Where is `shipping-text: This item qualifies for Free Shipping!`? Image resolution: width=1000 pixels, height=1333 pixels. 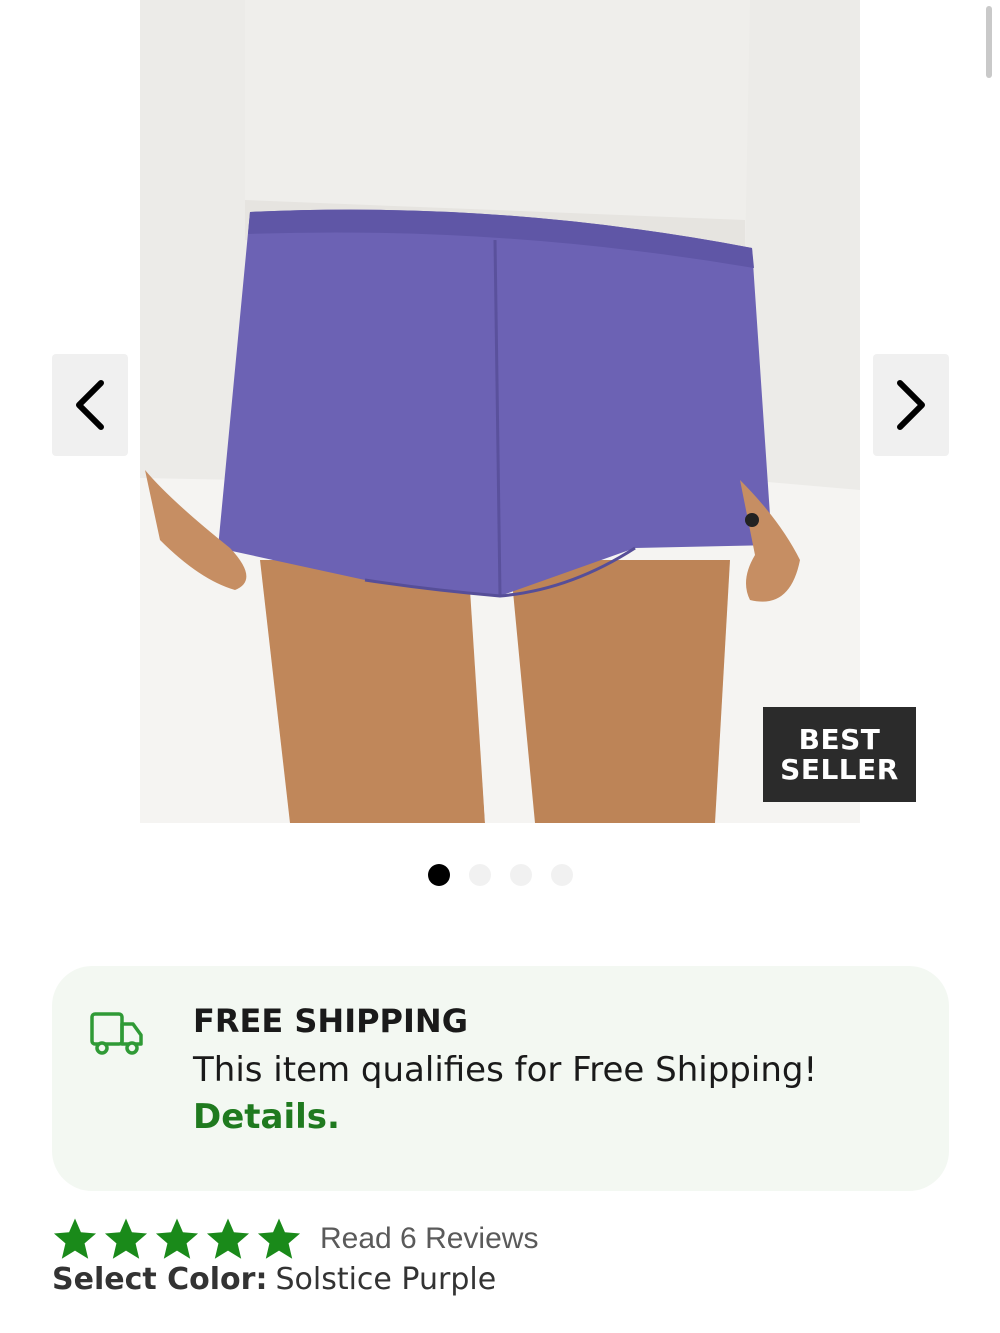
shipping-text: This item qualifies for Free Shipping! is located at coordinates (505, 1070).